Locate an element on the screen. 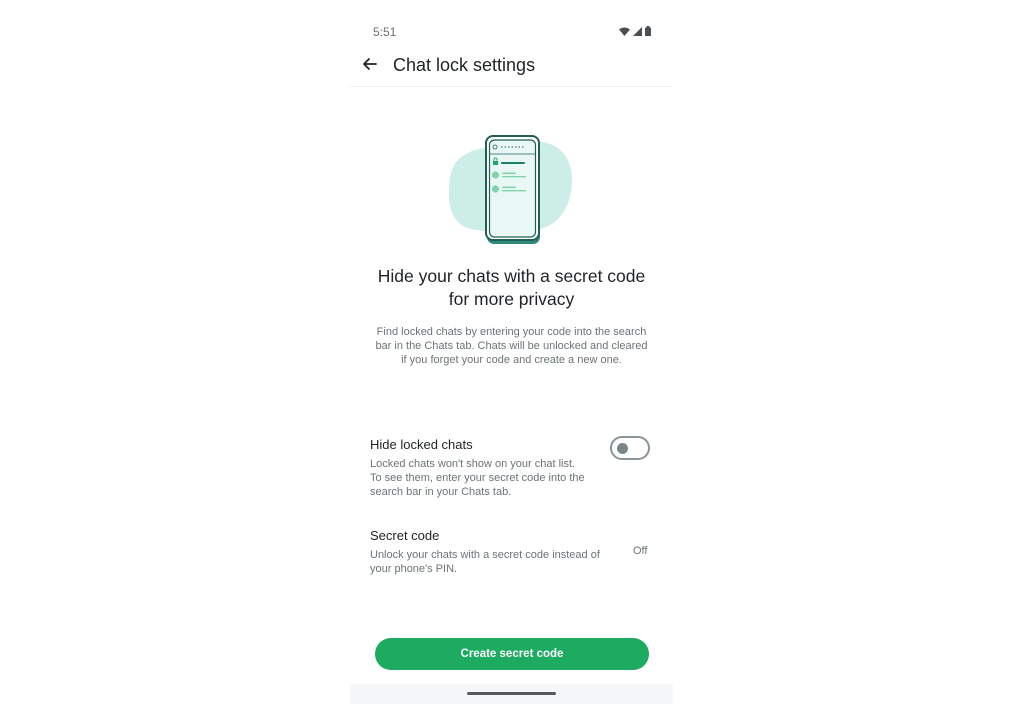 This screenshot has height=725, width=1024. headline-line-1: Hide your chats with a secret code is located at coordinates (511, 276).